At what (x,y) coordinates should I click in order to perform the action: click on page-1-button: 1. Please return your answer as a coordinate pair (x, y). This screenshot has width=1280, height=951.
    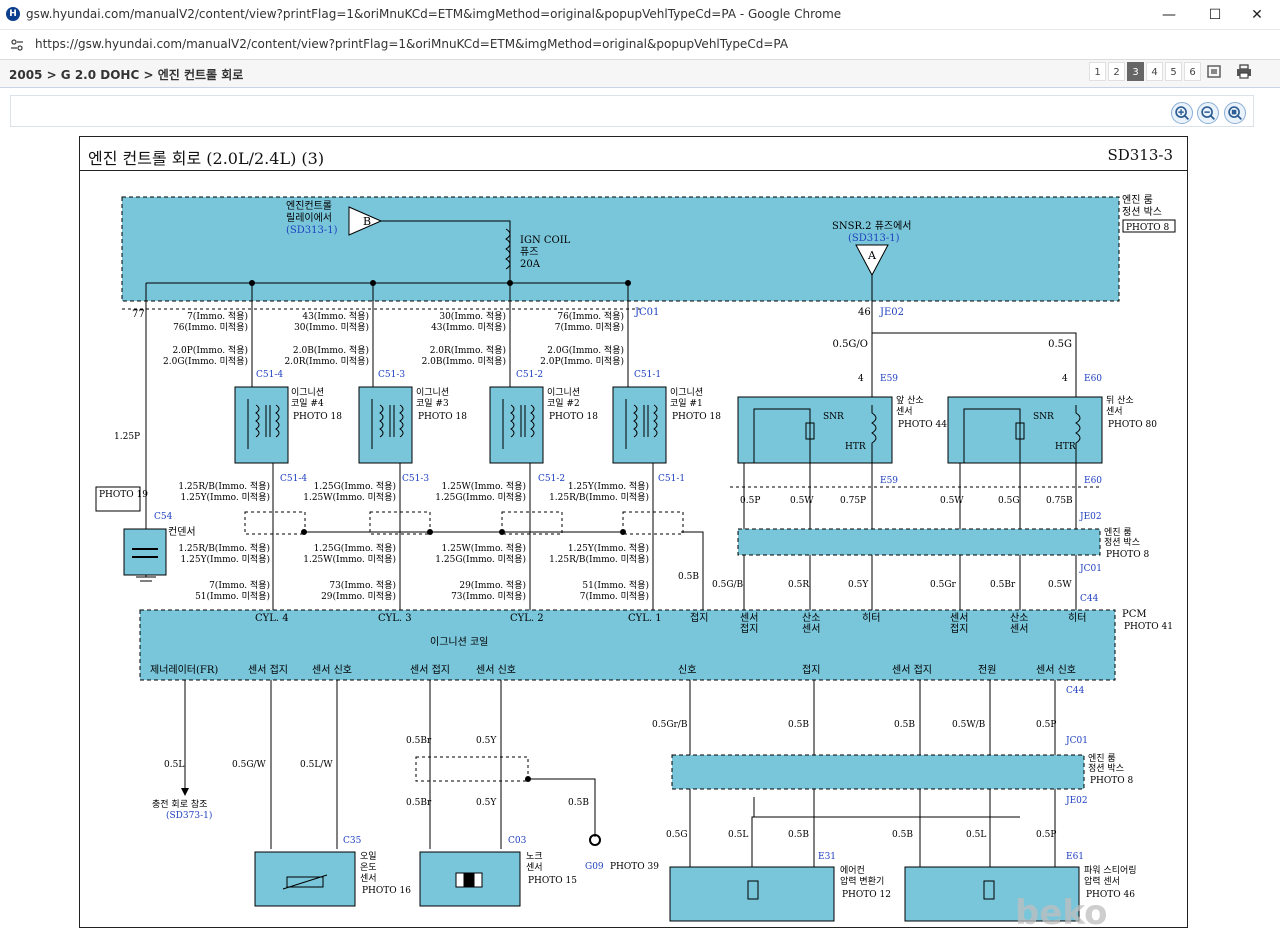
    Looking at the image, I should click on (1097, 71).